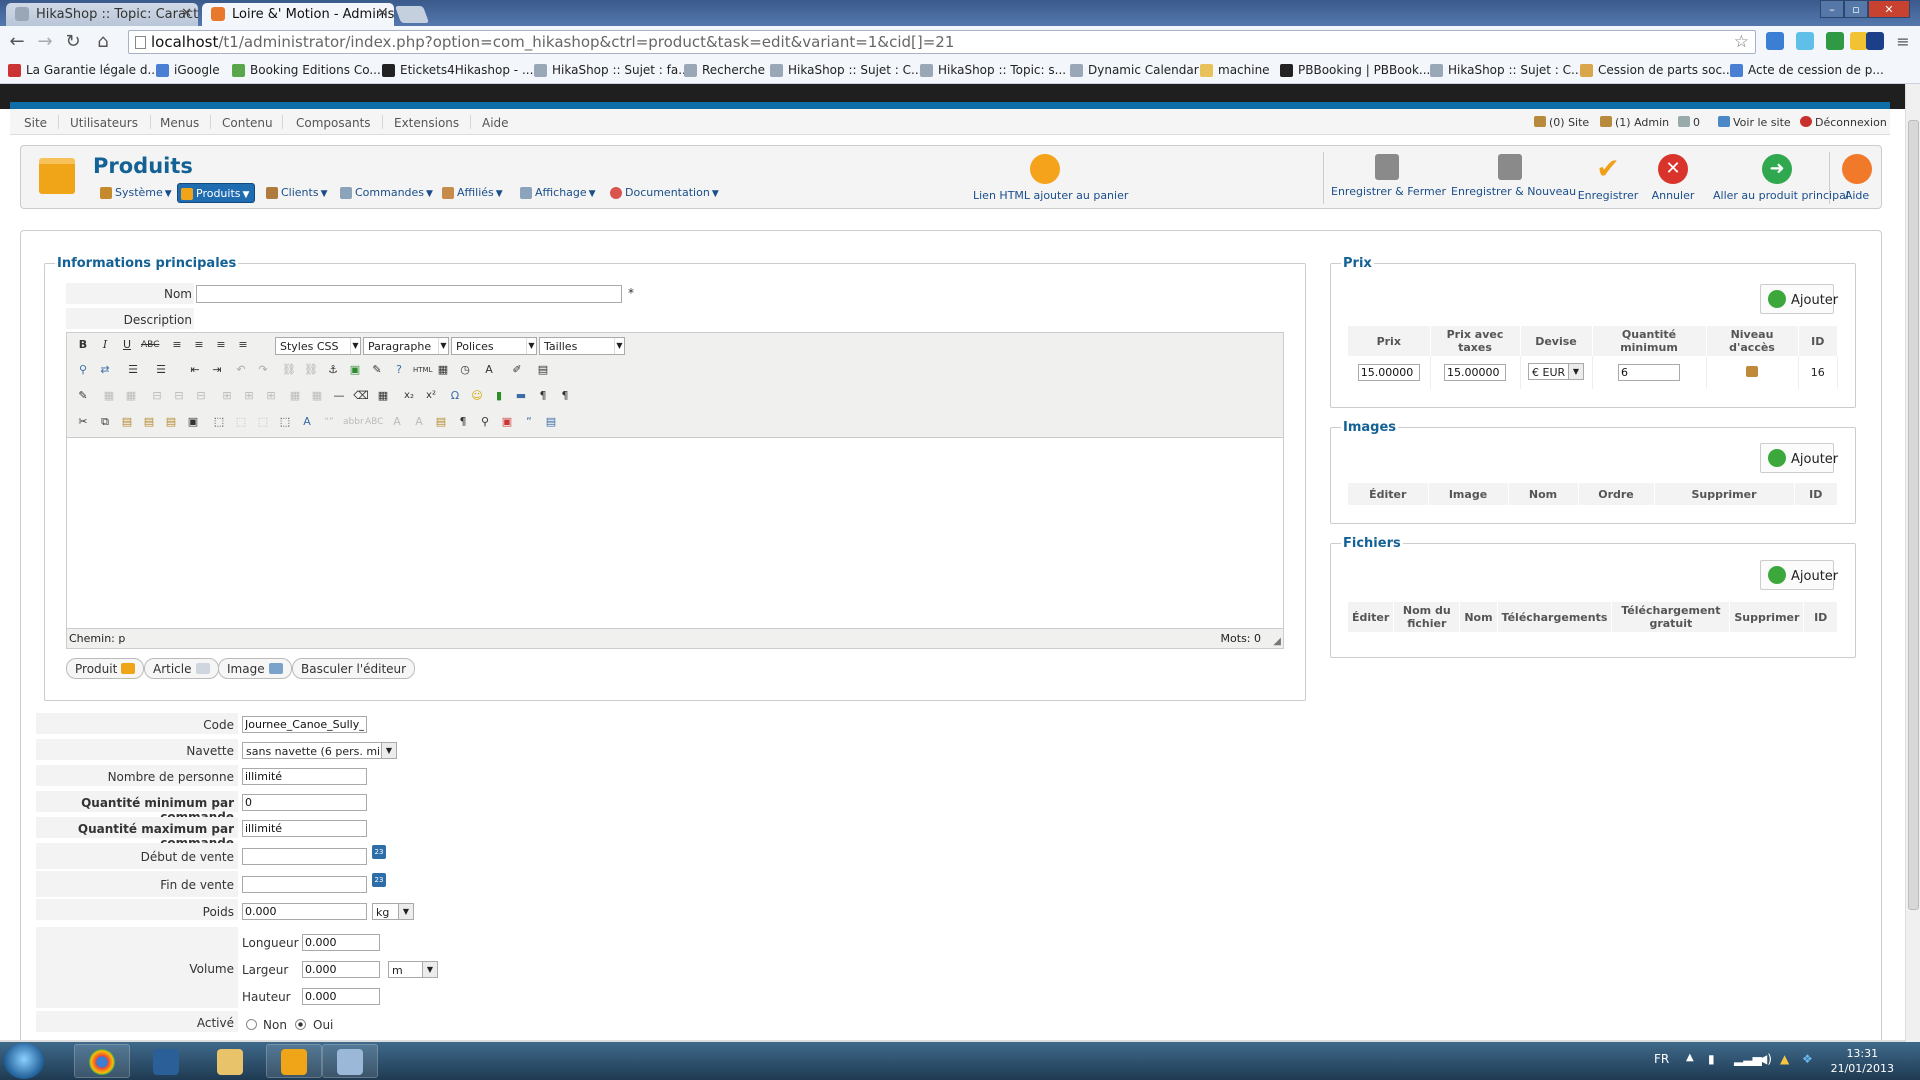  What do you see at coordinates (441, 422) in the screenshot?
I see `attributes-icon: ▤` at bounding box center [441, 422].